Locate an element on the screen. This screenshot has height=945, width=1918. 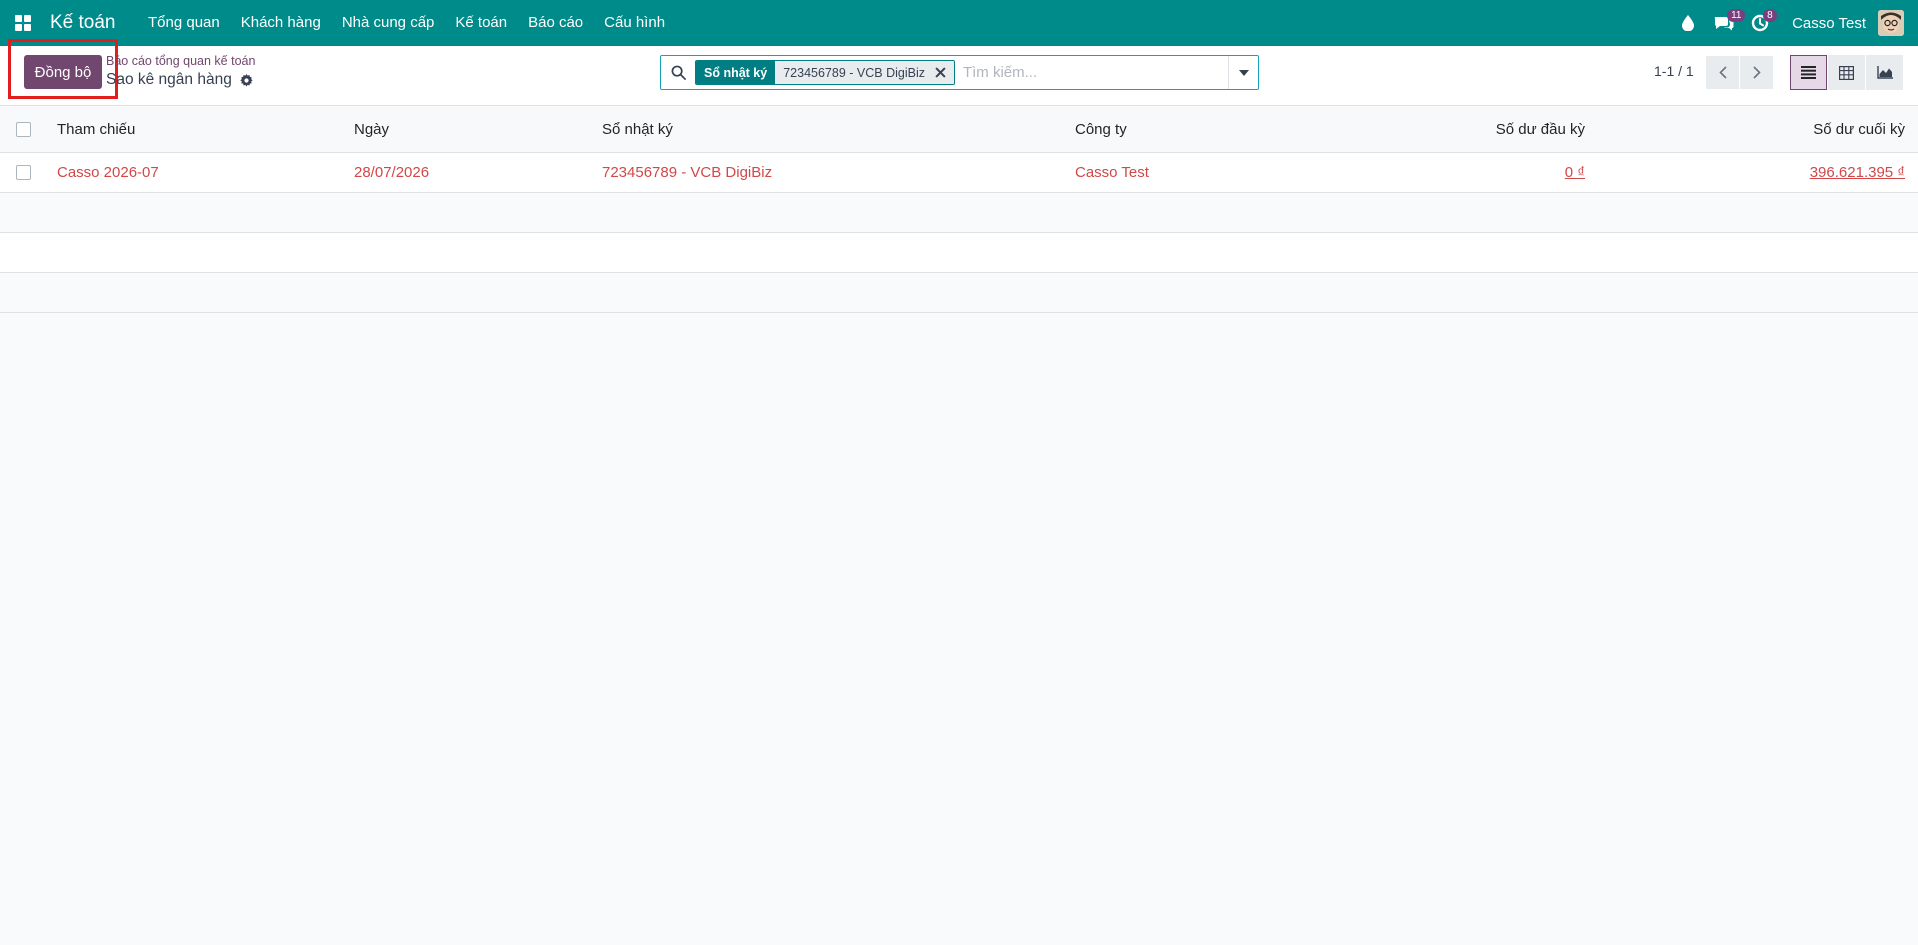
pager-next-button is located at coordinates (1756, 72).